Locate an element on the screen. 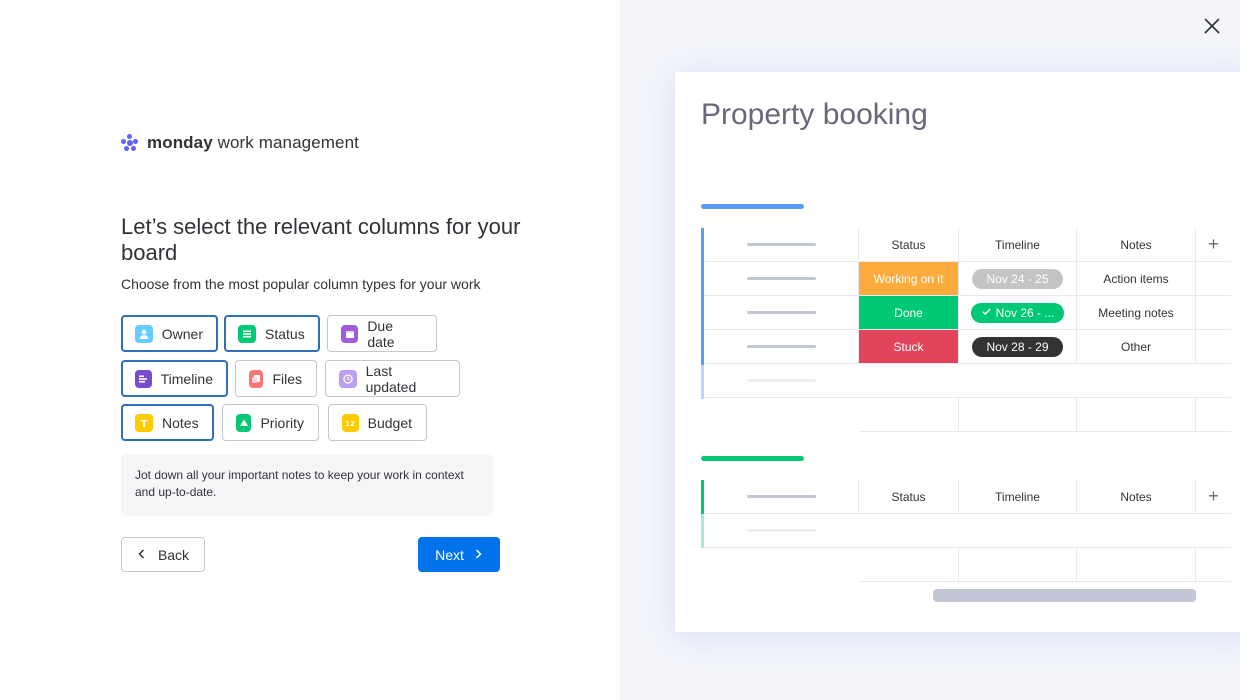 This screenshot has height=700, width=1240. column-option-label: Status is located at coordinates (285, 333).